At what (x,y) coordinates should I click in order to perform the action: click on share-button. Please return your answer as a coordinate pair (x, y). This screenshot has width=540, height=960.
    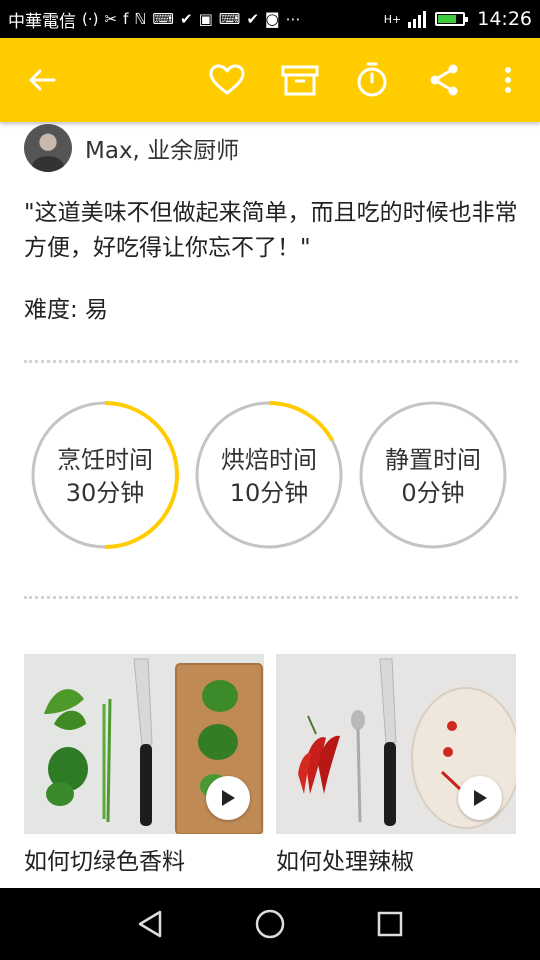
    Looking at the image, I should click on (444, 80).